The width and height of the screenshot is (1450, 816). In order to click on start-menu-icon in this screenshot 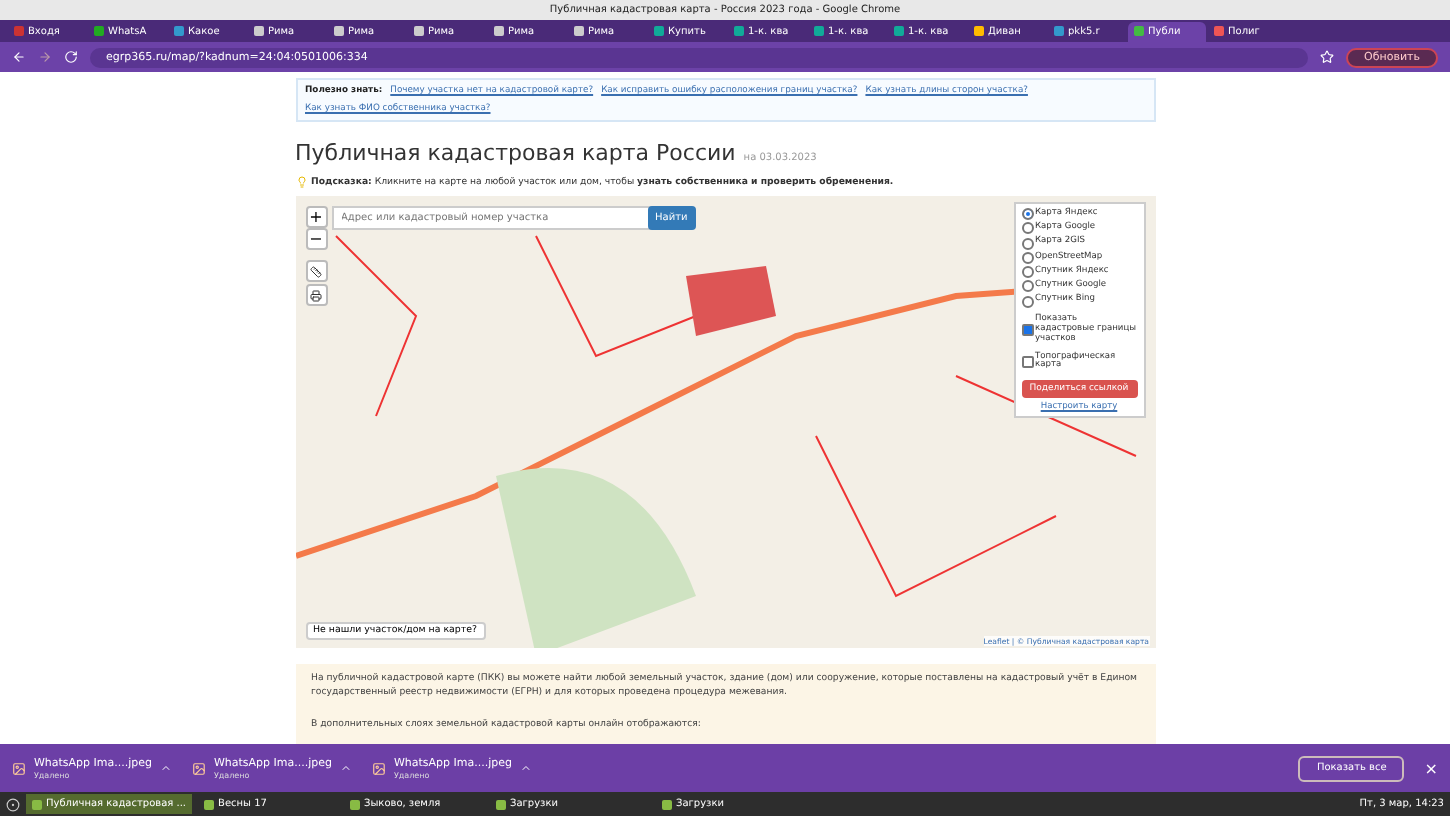, I will do `click(13, 804)`.